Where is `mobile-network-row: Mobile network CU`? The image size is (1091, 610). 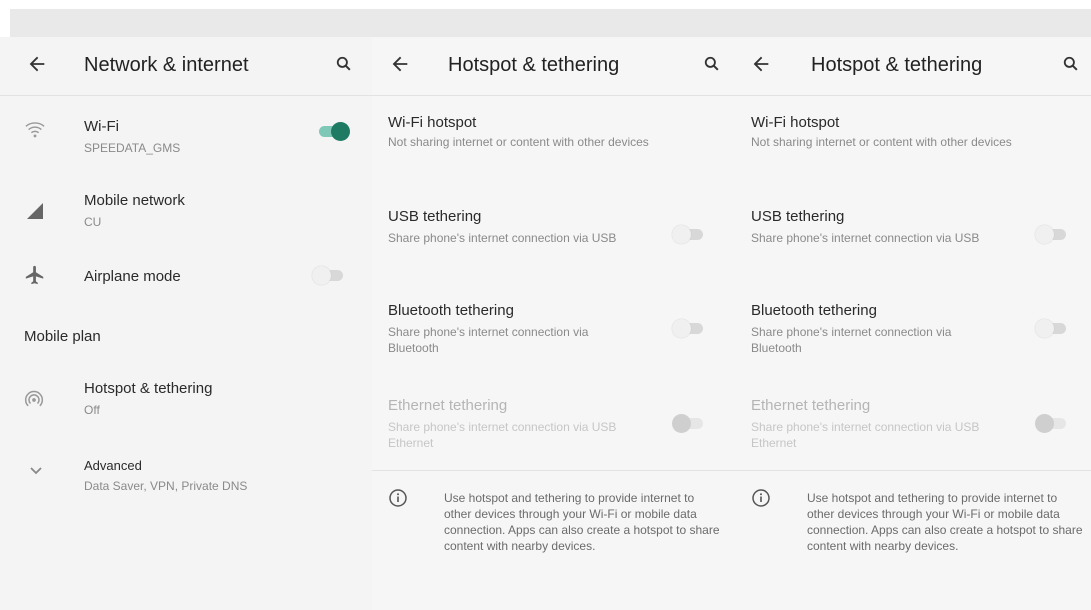 mobile-network-row: Mobile network CU is located at coordinates (186, 212).